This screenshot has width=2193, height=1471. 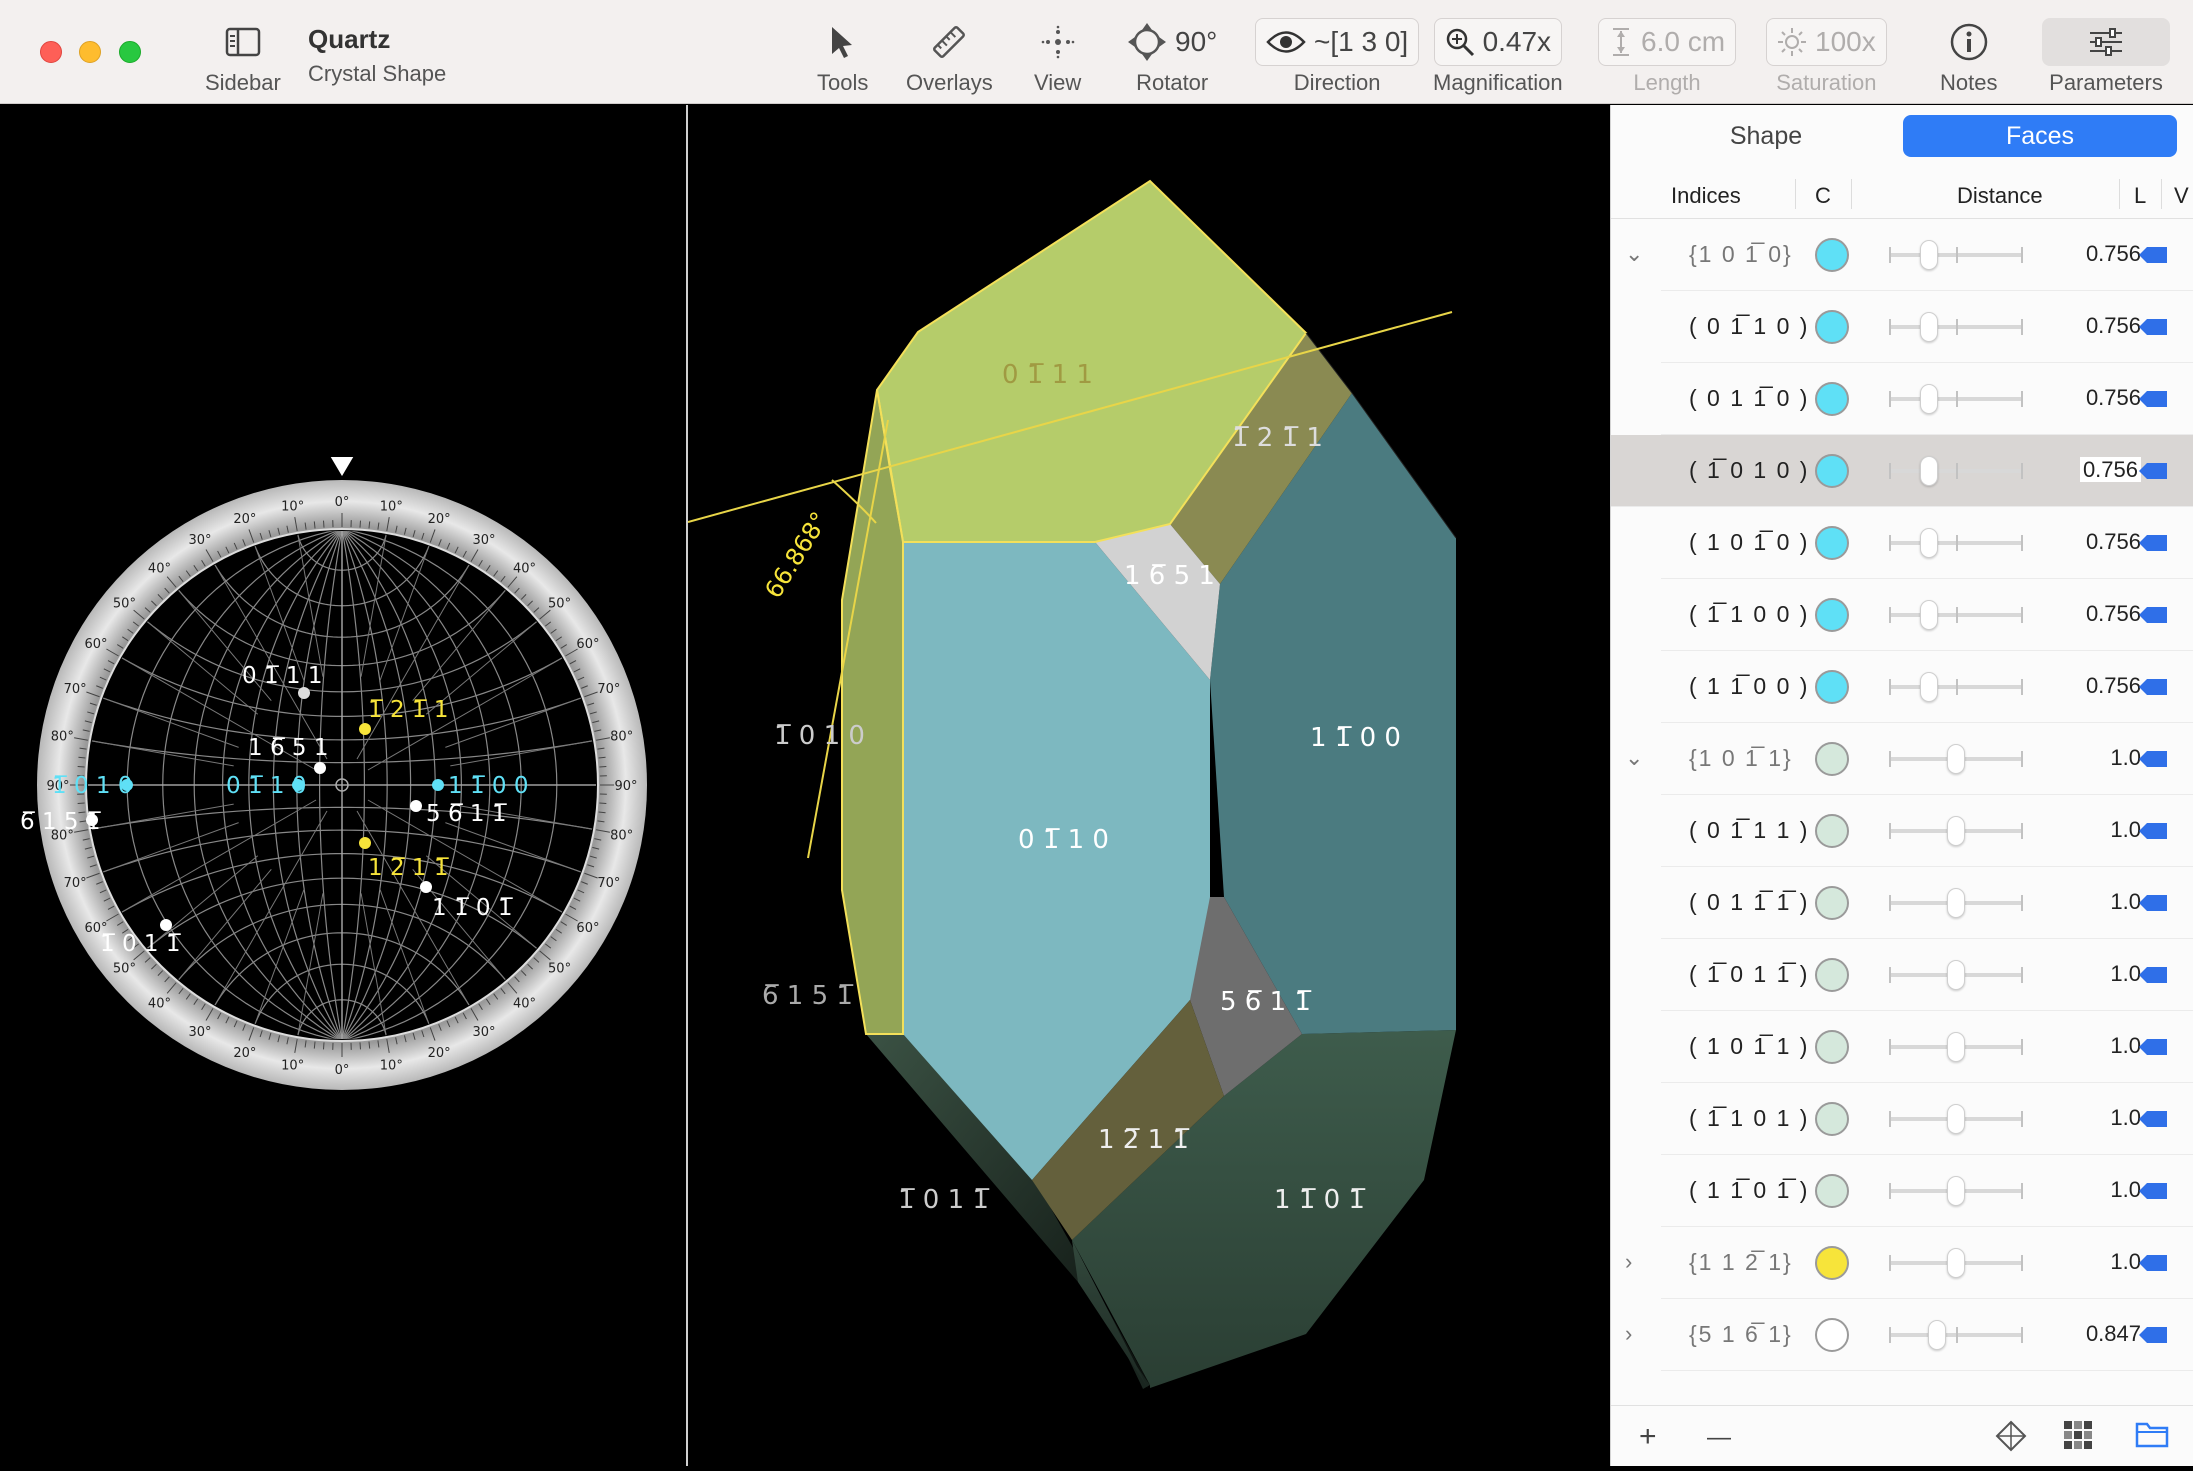 I want to click on face-row: ( 1̅ 0 1 0 ) 0.756 ✓, so click(x=1902, y=471).